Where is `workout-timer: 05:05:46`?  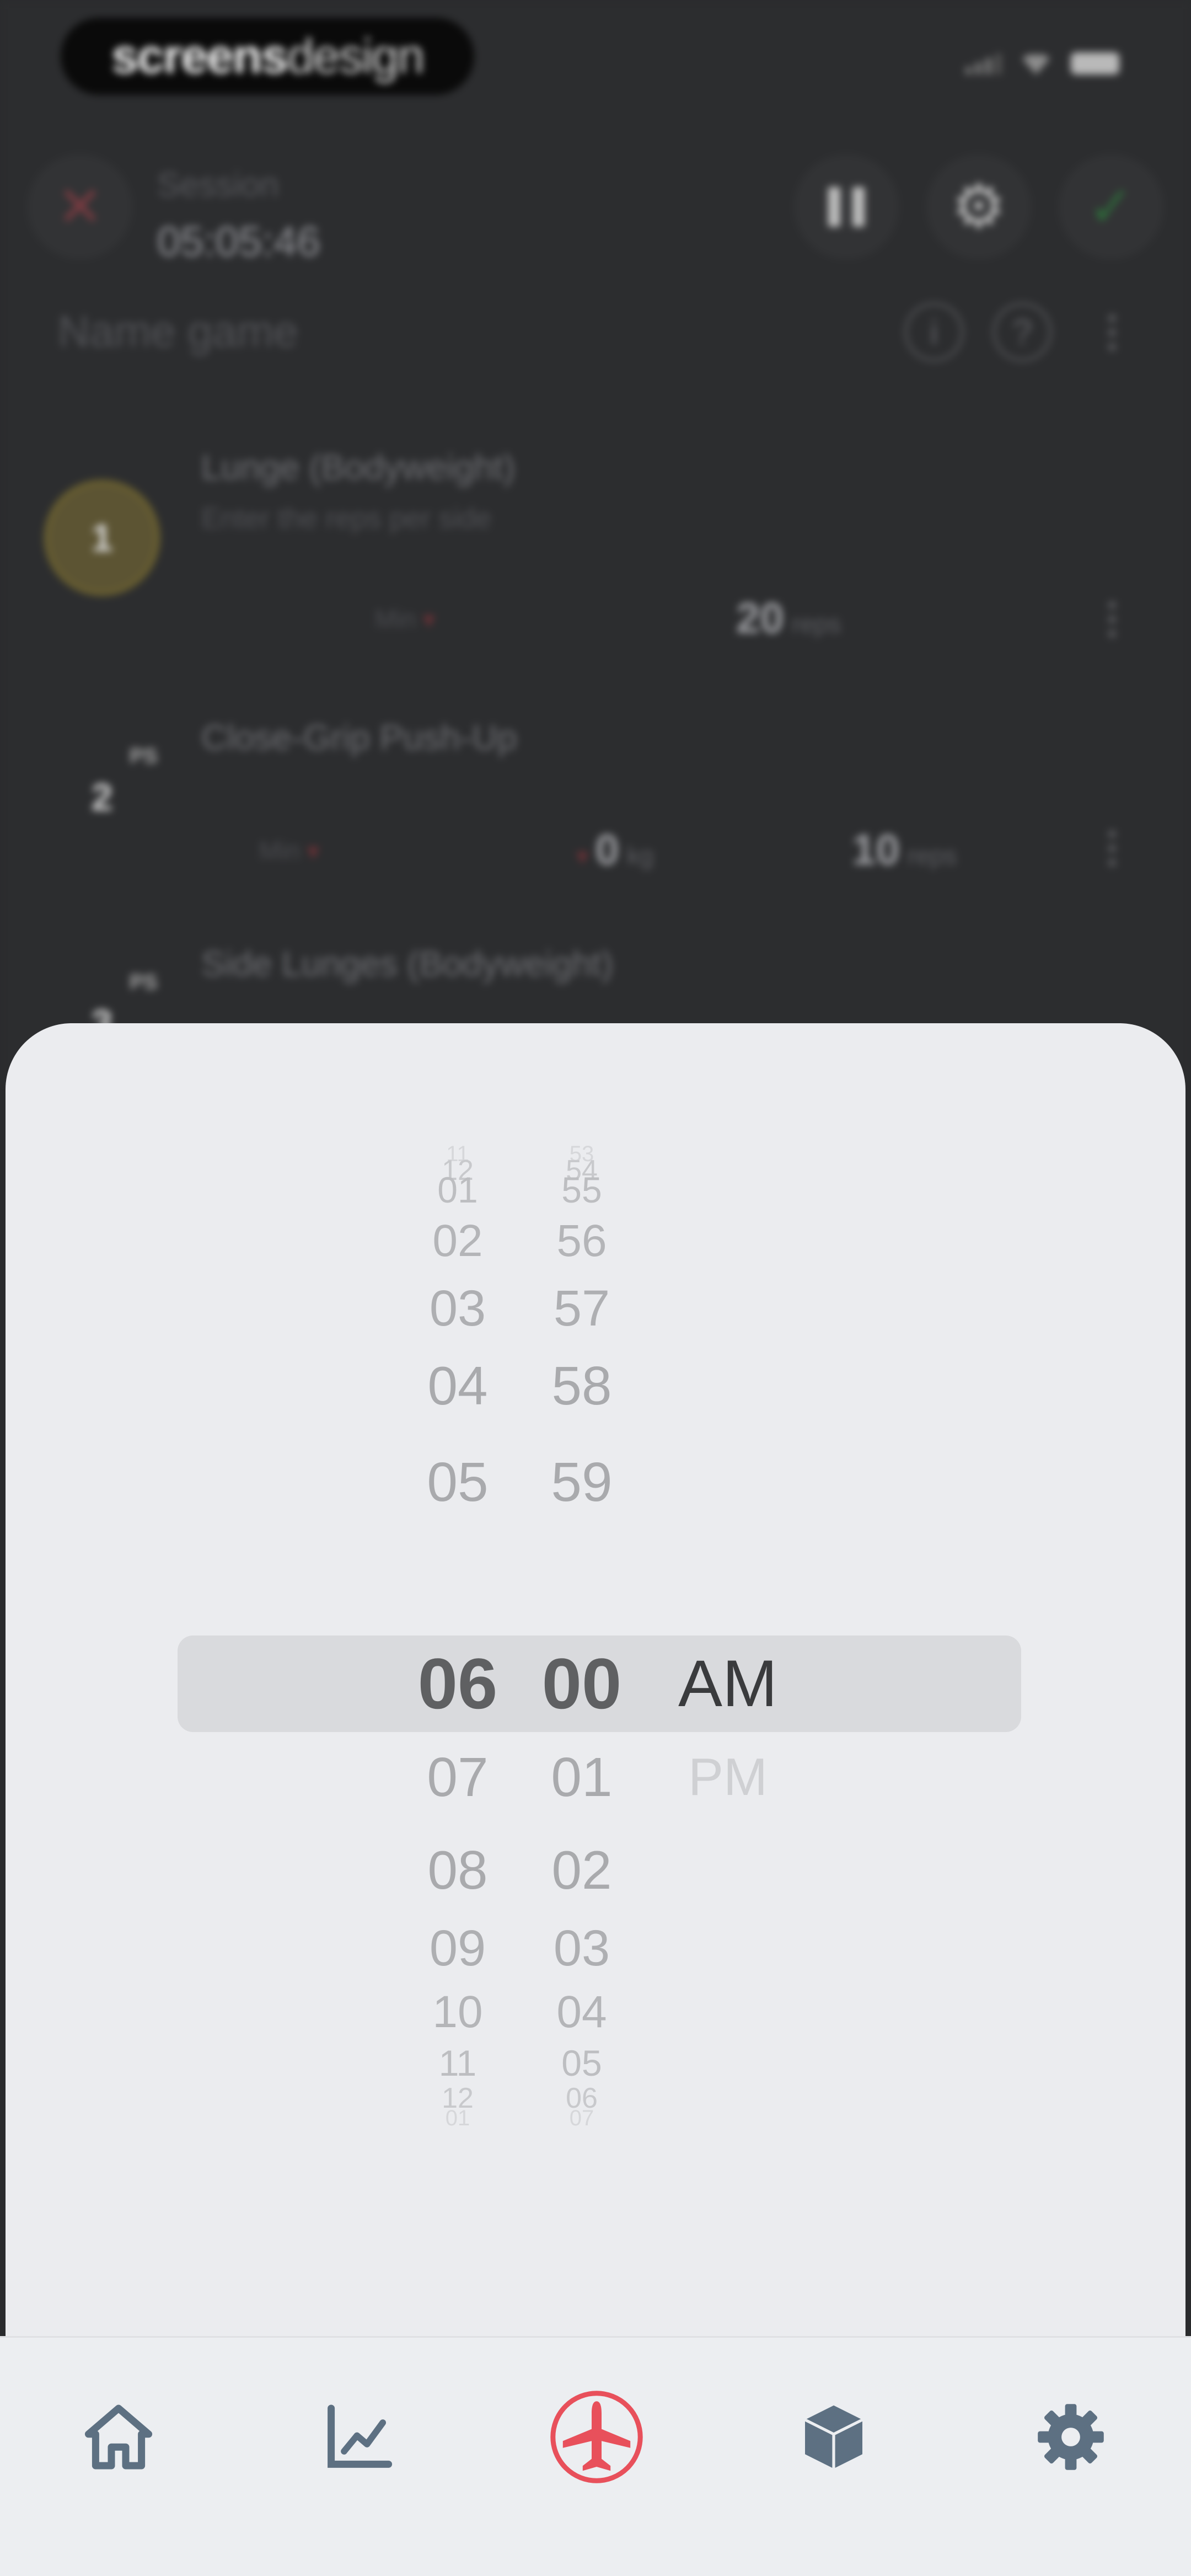
workout-timer: 05:05:46 is located at coordinates (238, 241).